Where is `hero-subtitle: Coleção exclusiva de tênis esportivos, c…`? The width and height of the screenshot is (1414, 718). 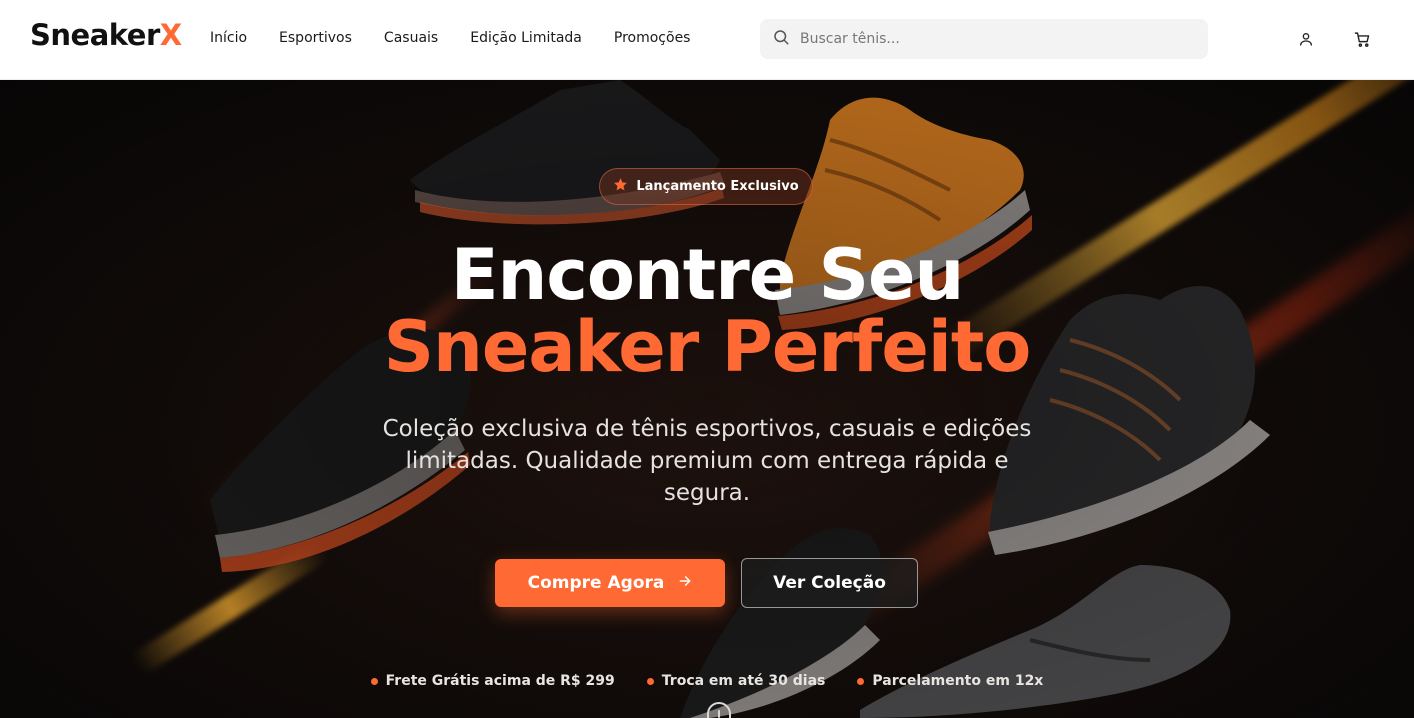
hero-subtitle: Coleção exclusiva de tênis esportivos, c… is located at coordinates (707, 461).